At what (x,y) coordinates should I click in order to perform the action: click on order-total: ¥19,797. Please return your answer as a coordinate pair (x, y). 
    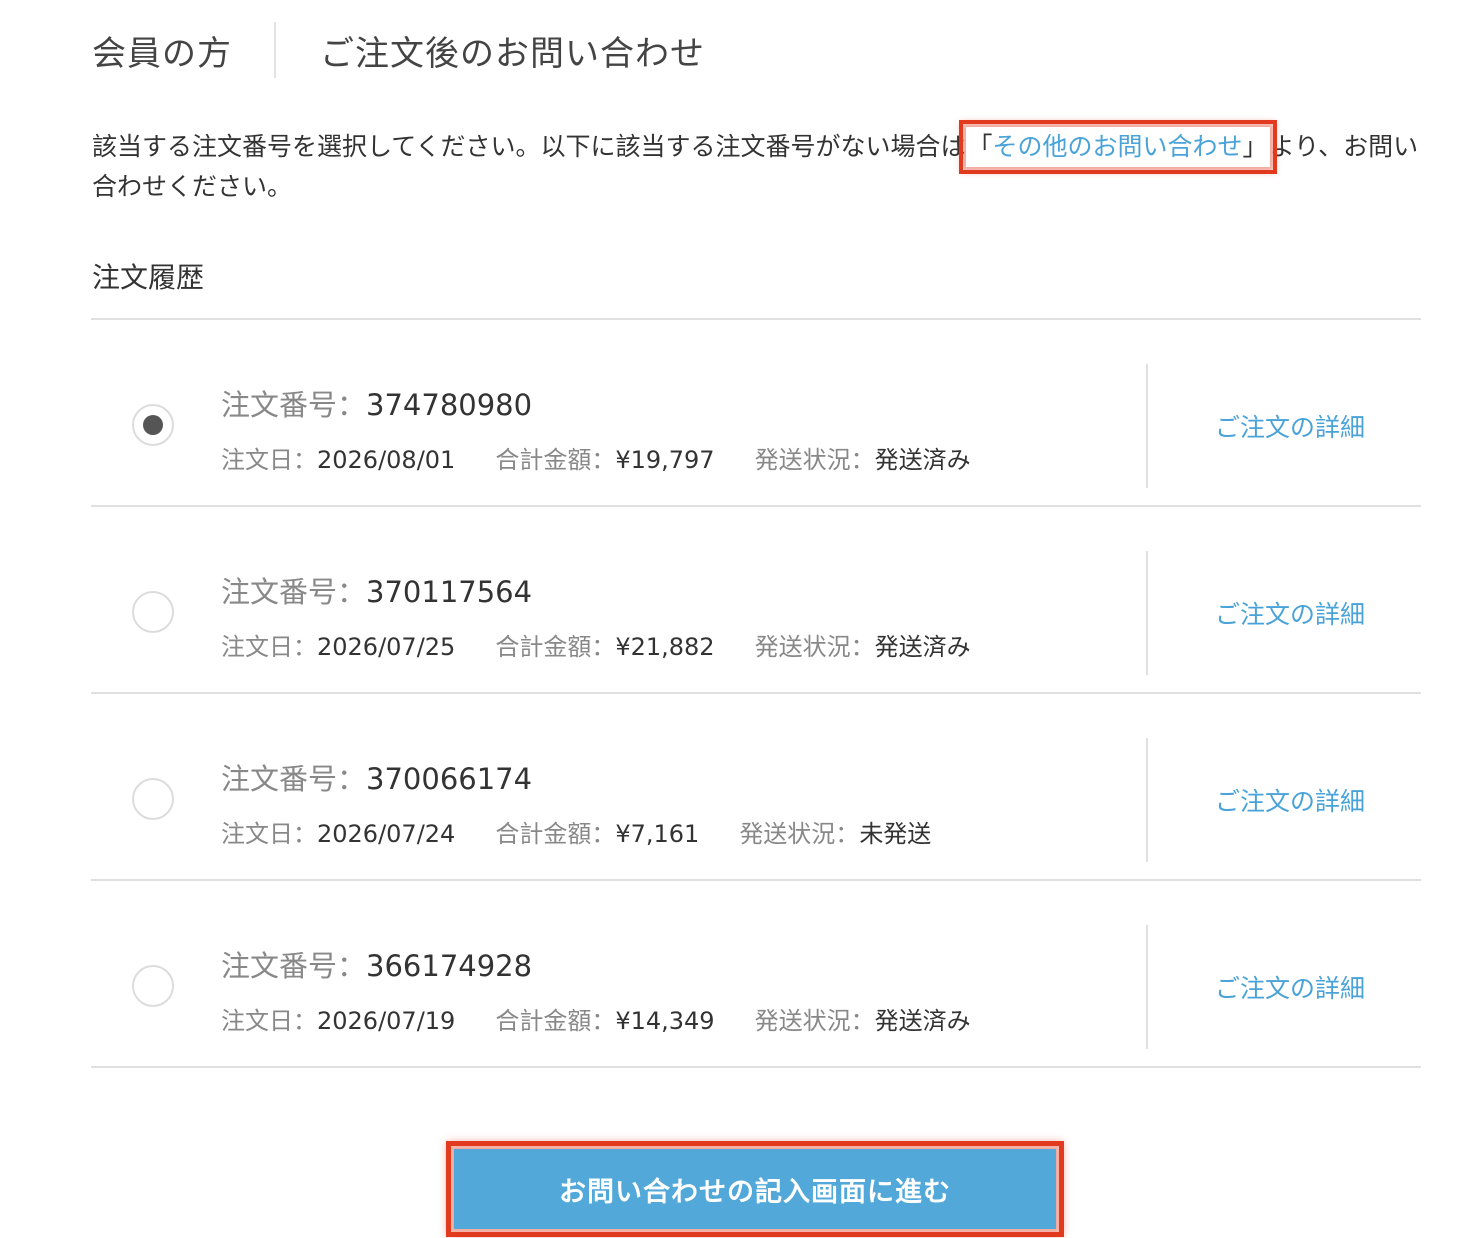
    Looking at the image, I should click on (665, 460).